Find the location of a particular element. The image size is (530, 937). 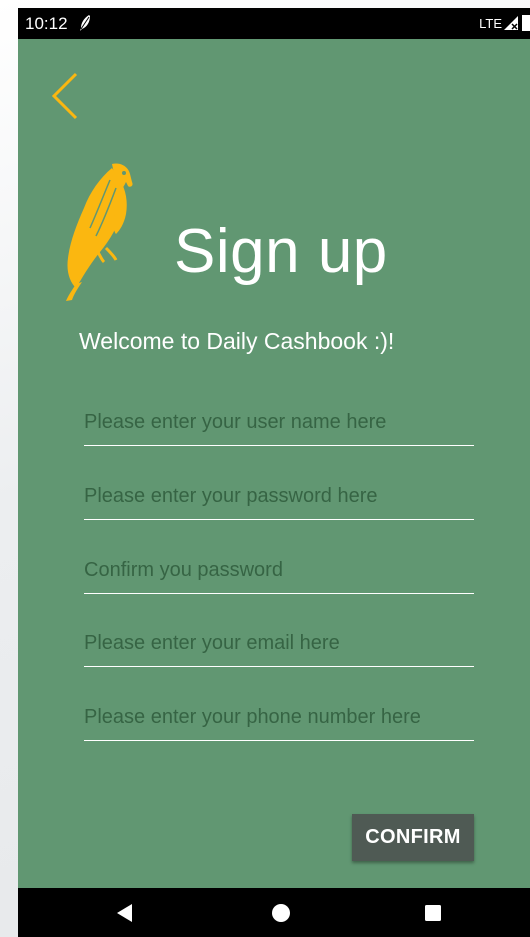

nav-recent-button is located at coordinates (433, 912).